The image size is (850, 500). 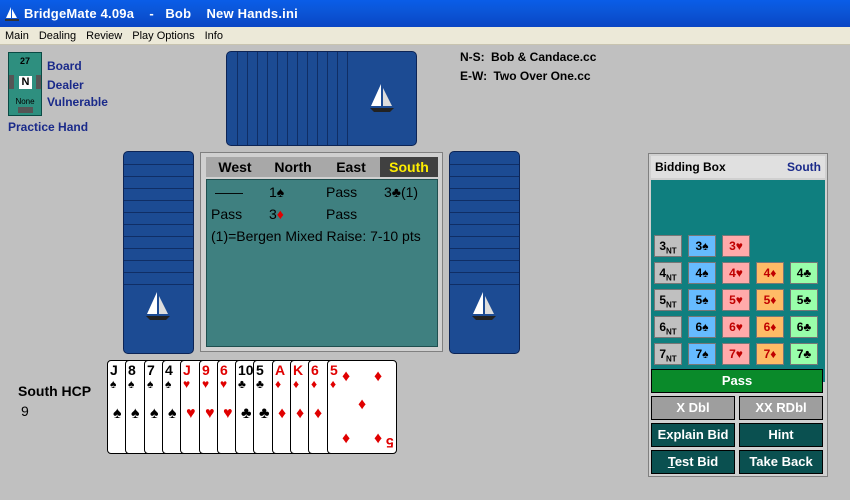 What do you see at coordinates (224, 384) in the screenshot?
I see `card-suit: ♥` at bounding box center [224, 384].